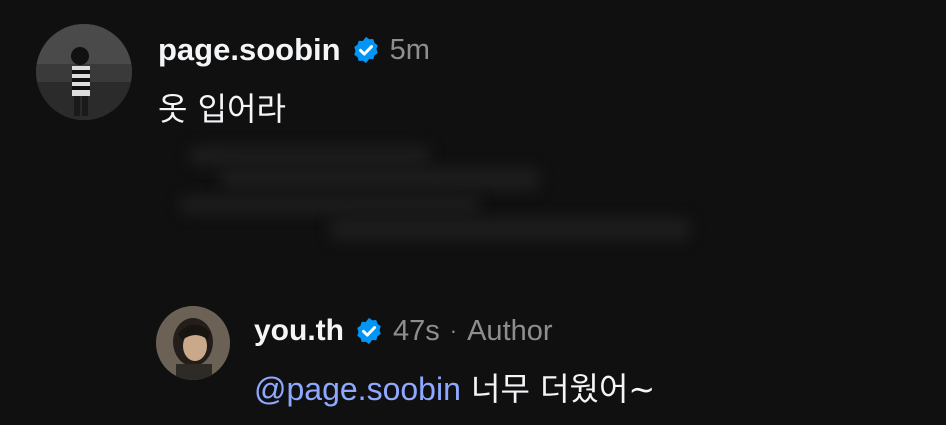 The image size is (946, 425). I want to click on timestamp: 5m, so click(409, 49).